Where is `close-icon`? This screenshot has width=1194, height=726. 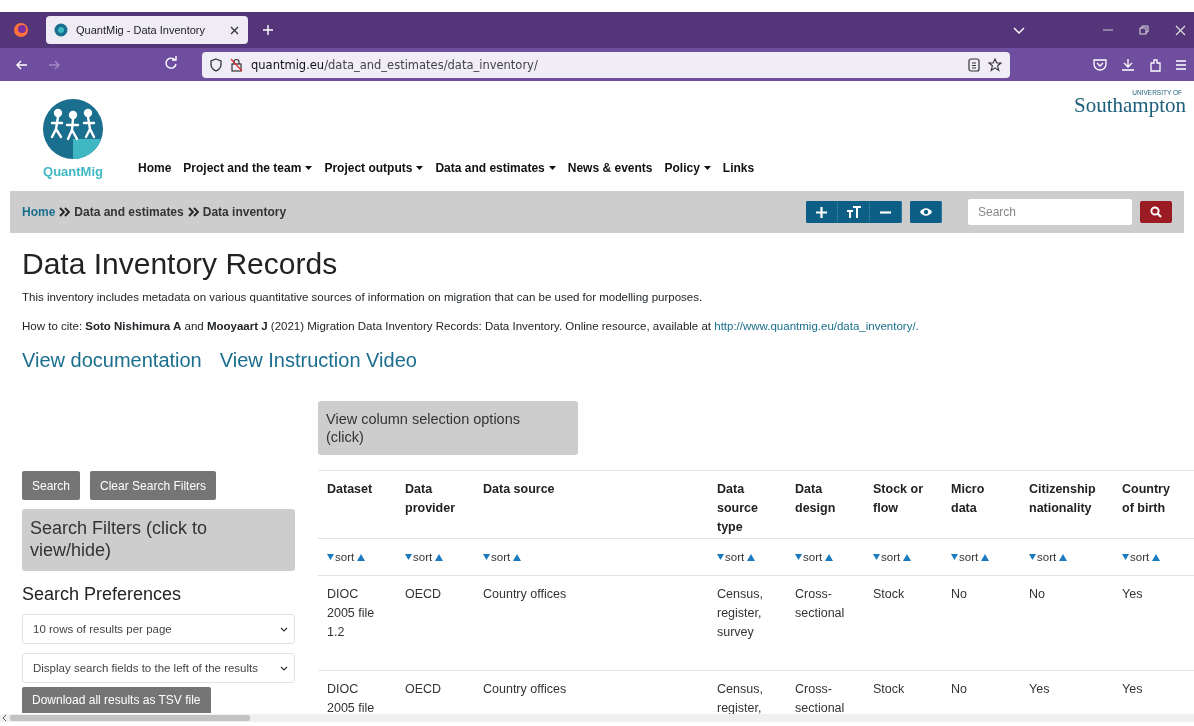
close-icon is located at coordinates (234, 30).